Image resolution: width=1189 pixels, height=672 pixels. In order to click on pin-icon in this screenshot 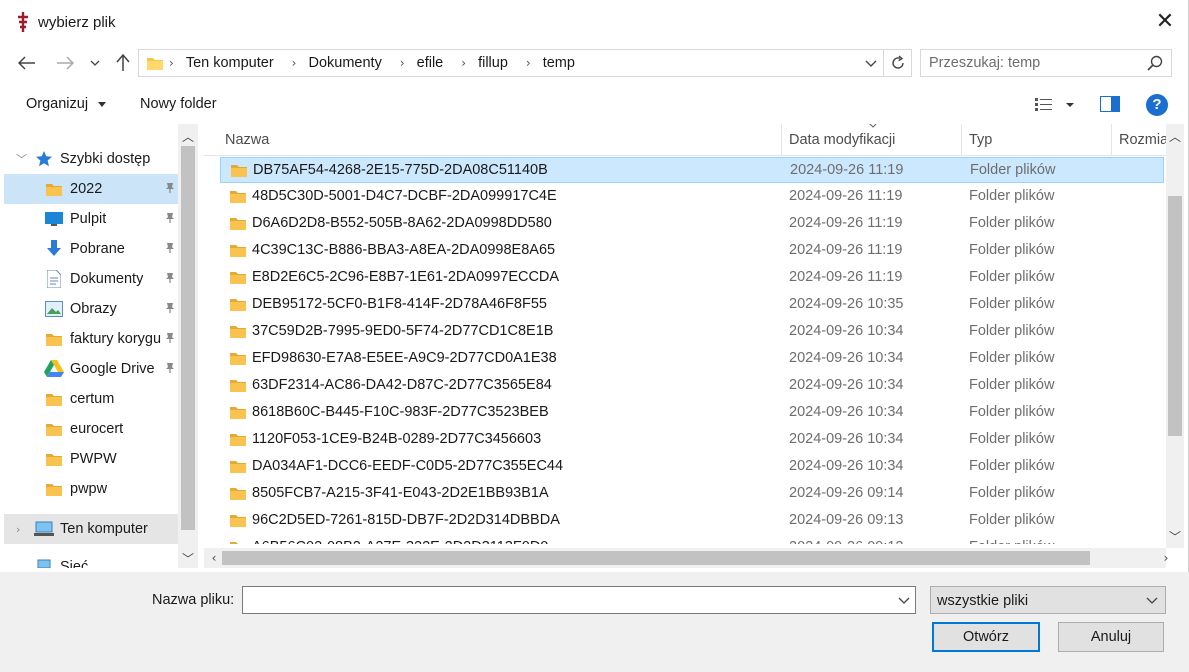, I will do `click(170, 280)`.